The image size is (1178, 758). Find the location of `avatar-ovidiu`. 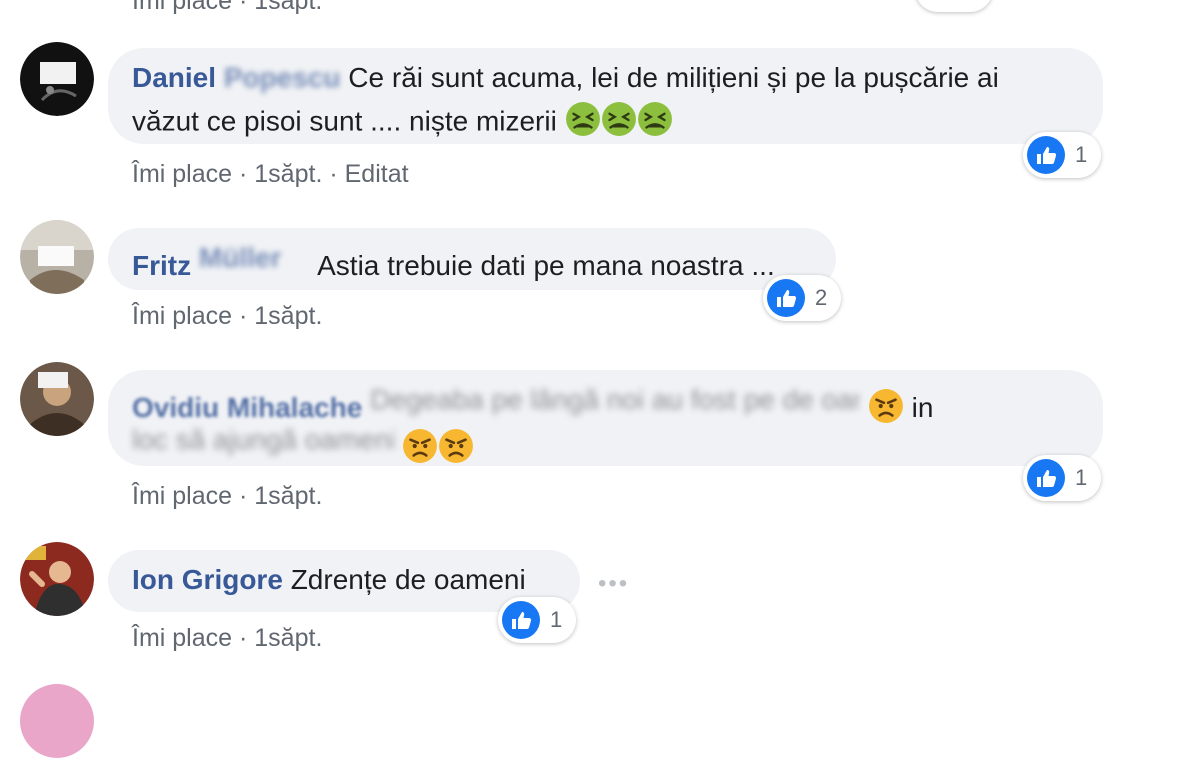

avatar-ovidiu is located at coordinates (57, 399).